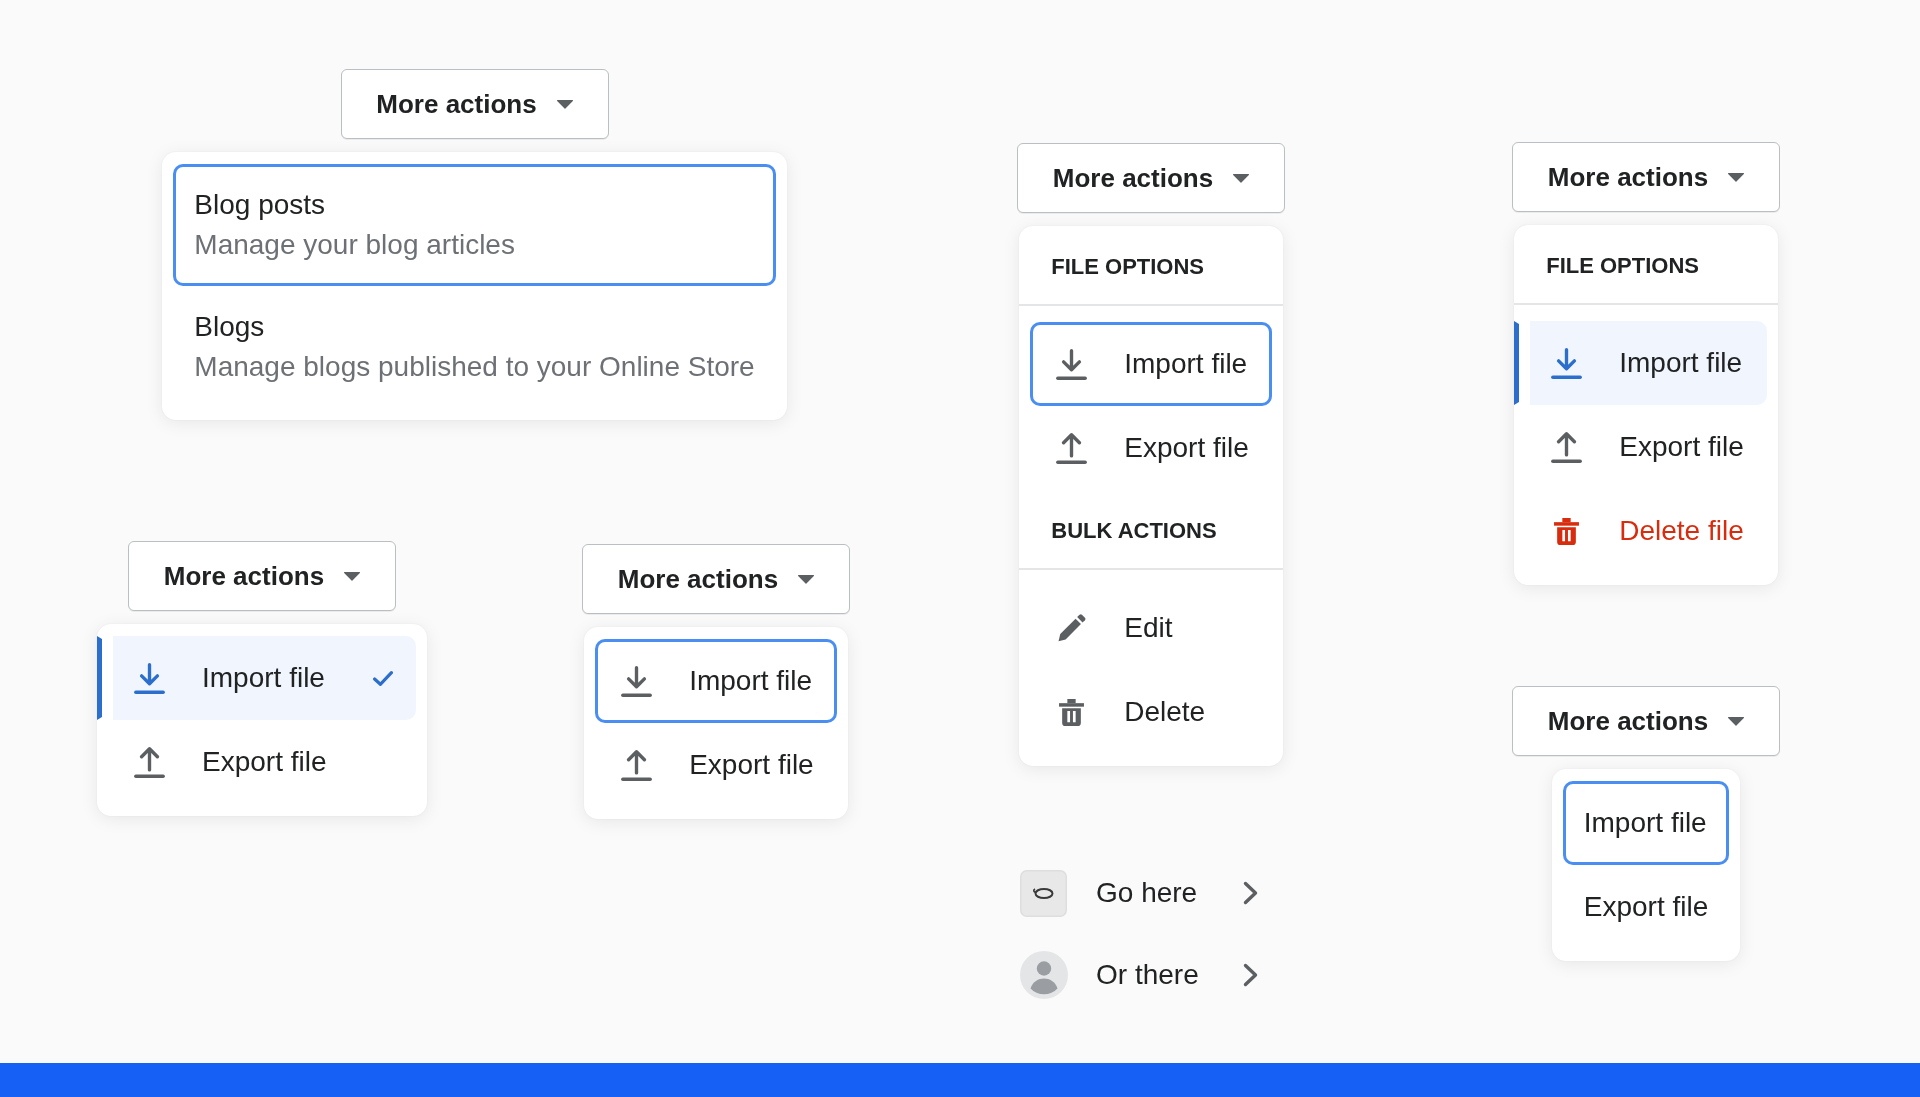 This screenshot has width=1920, height=1097. Describe the element at coordinates (1072, 628) in the screenshot. I see `pencil-icon` at that location.